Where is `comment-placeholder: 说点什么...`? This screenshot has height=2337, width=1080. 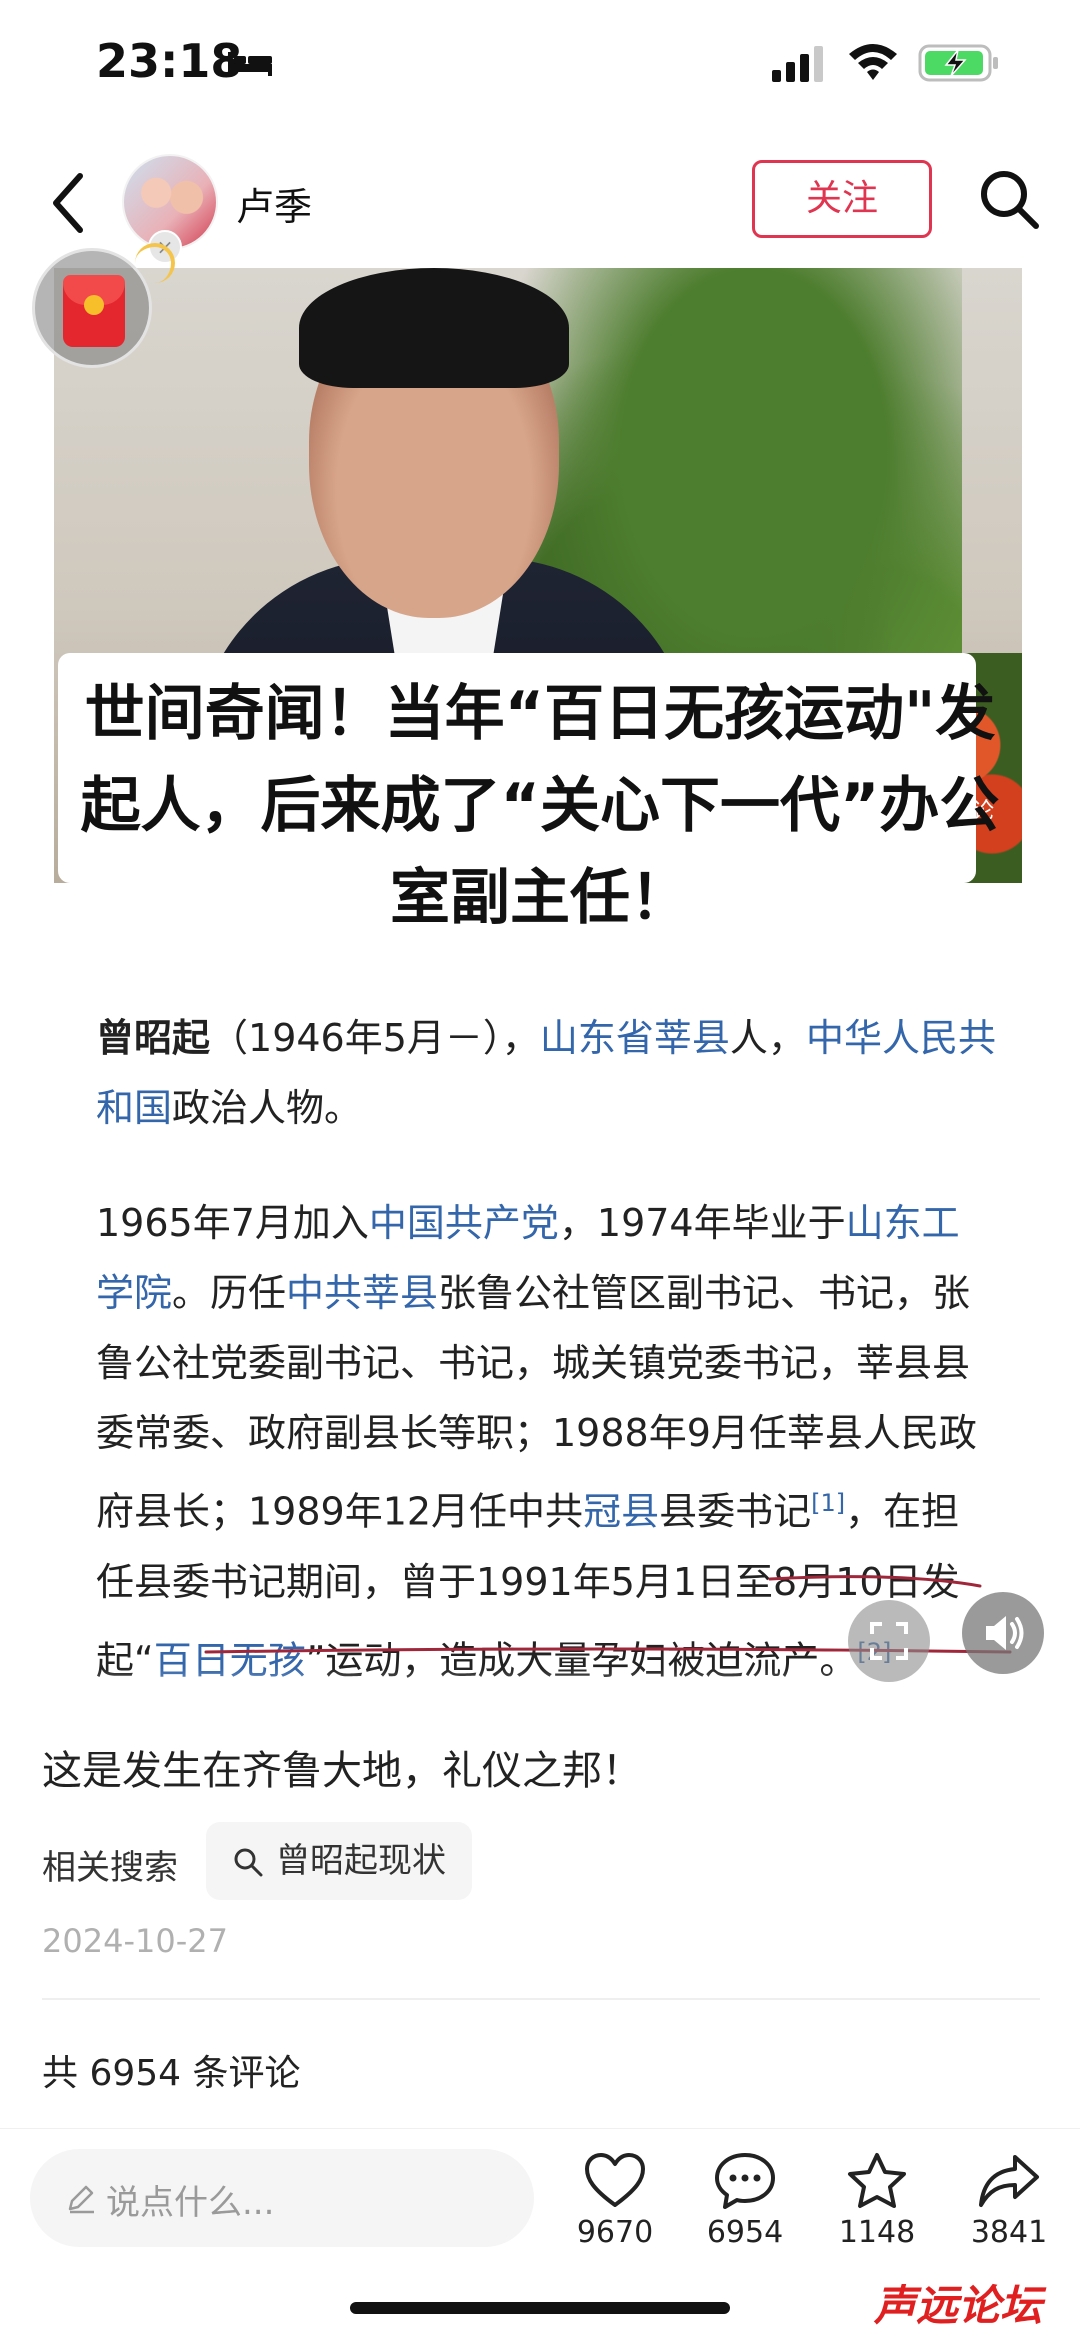 comment-placeholder: 说点什么... is located at coordinates (190, 2203).